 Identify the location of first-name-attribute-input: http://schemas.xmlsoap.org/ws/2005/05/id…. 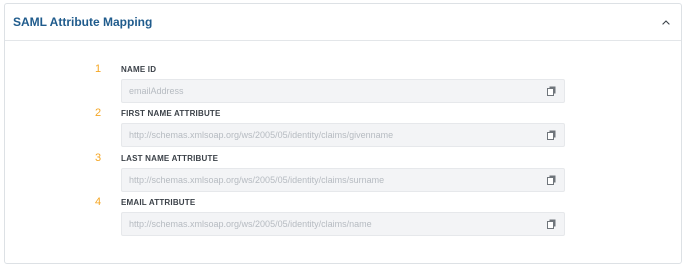
(343, 135).